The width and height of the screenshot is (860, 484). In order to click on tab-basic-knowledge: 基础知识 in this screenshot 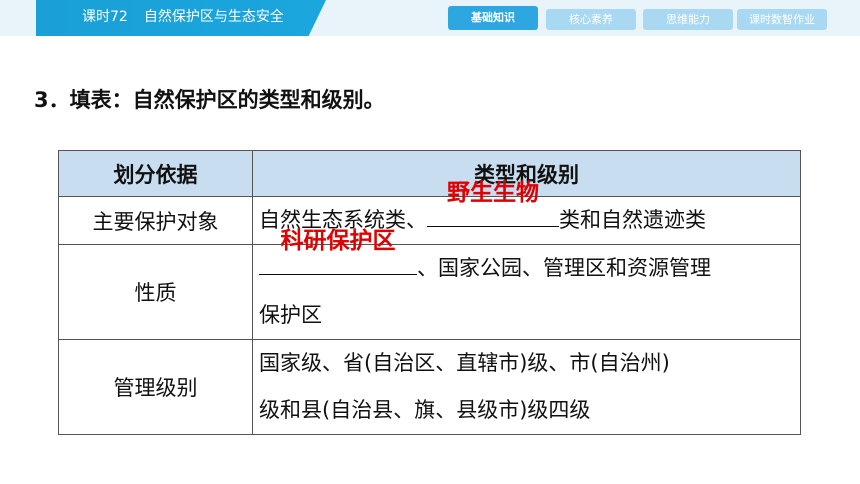, I will do `click(493, 18)`.